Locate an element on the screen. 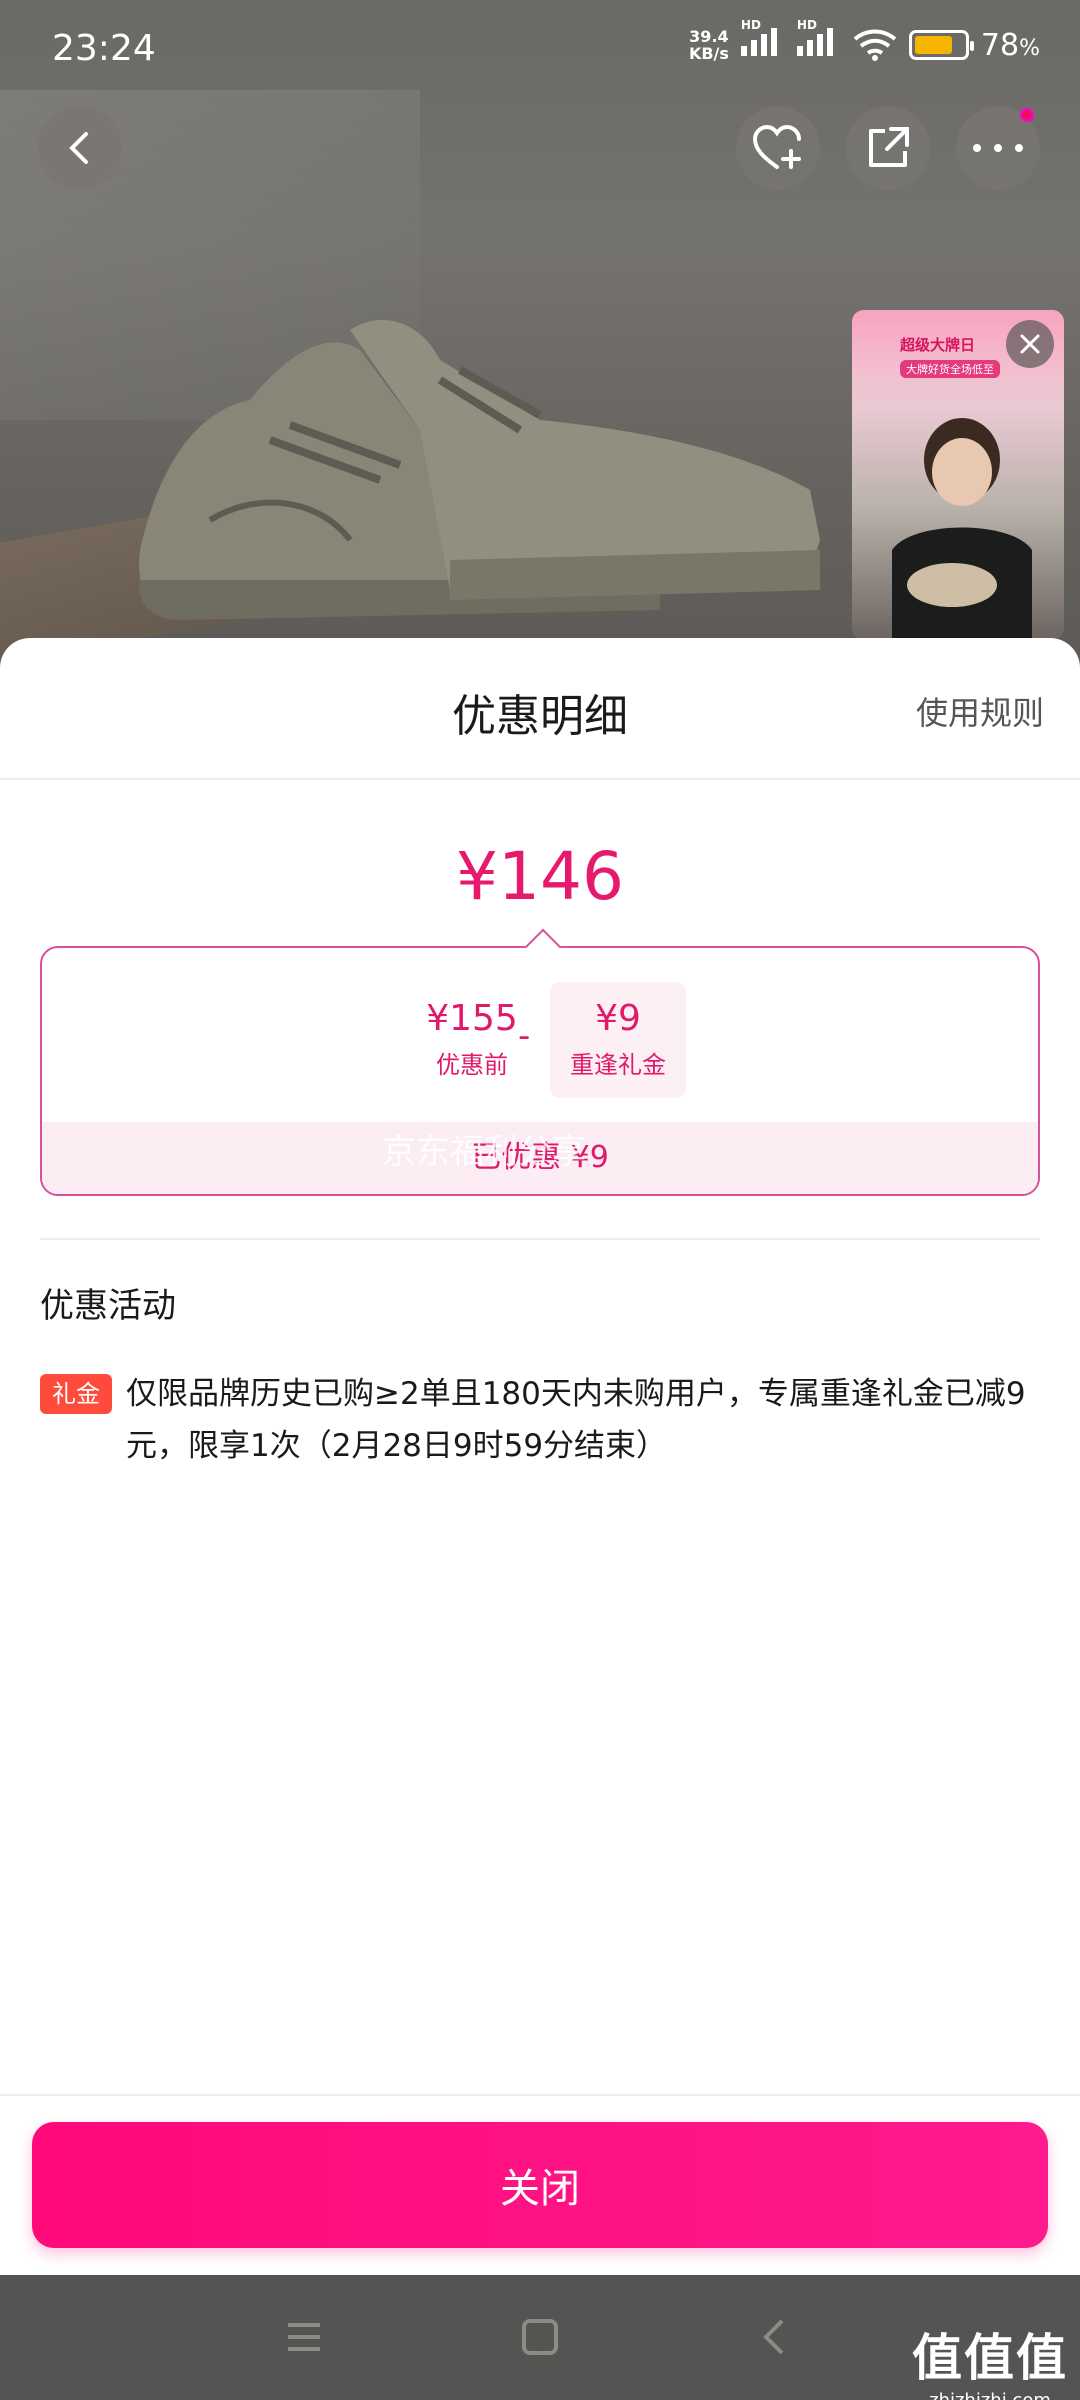 The width and height of the screenshot is (1080, 2400). live-banner-title: 超级大牌日 is located at coordinates (938, 345).